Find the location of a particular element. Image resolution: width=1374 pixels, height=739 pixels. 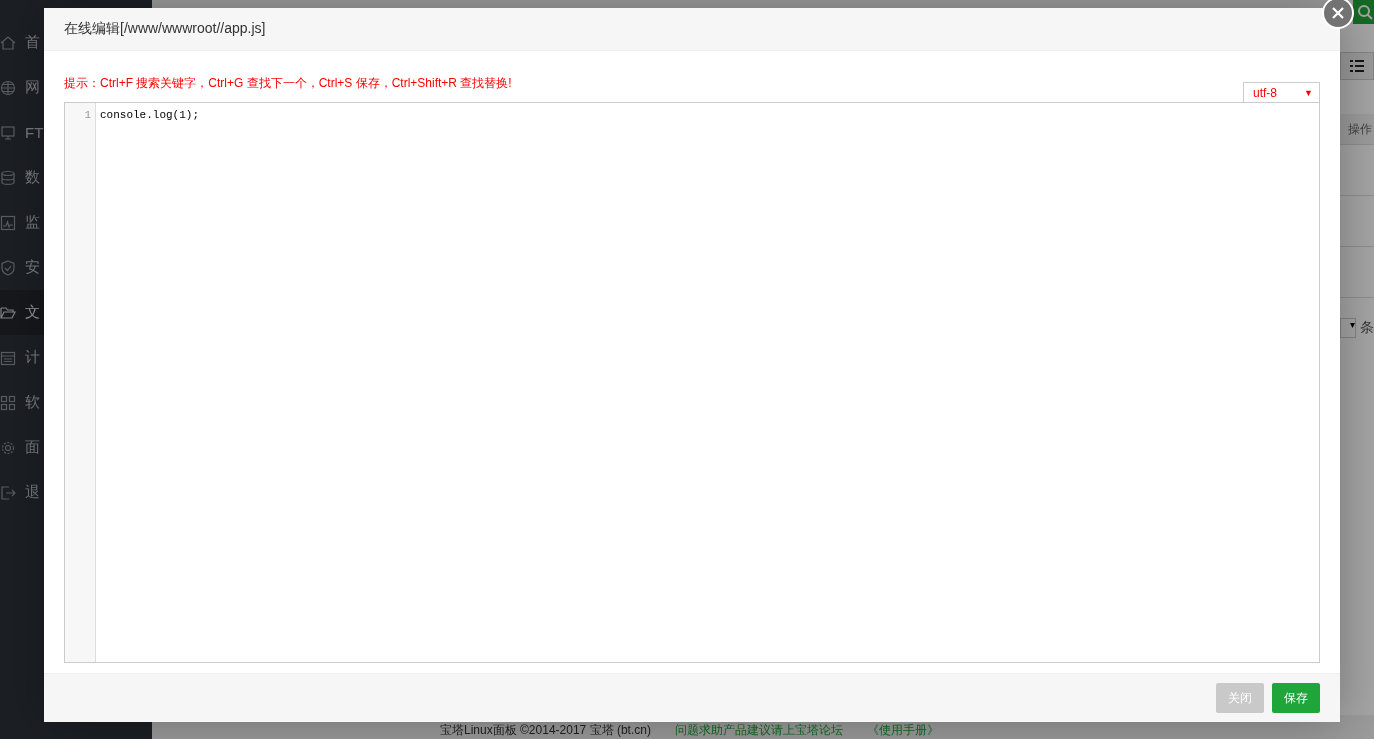

table-header: 操作 is located at coordinates (1357, 129).